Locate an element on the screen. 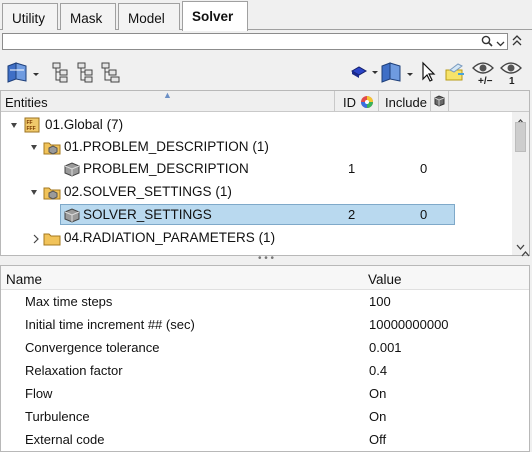  property-name: Initial time increment ## (sec) is located at coordinates (110, 324).